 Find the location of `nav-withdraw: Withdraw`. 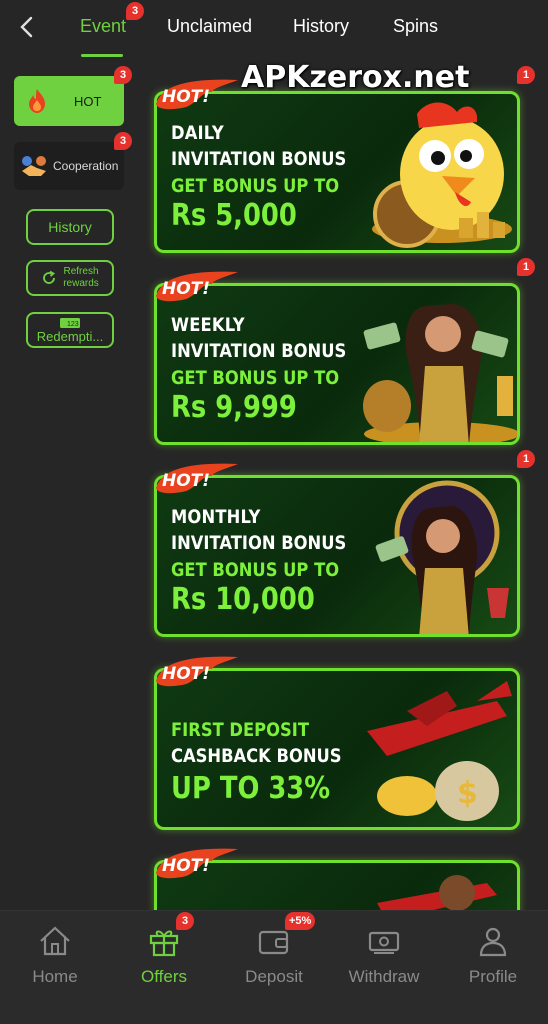

nav-withdraw: Withdraw is located at coordinates (384, 961).